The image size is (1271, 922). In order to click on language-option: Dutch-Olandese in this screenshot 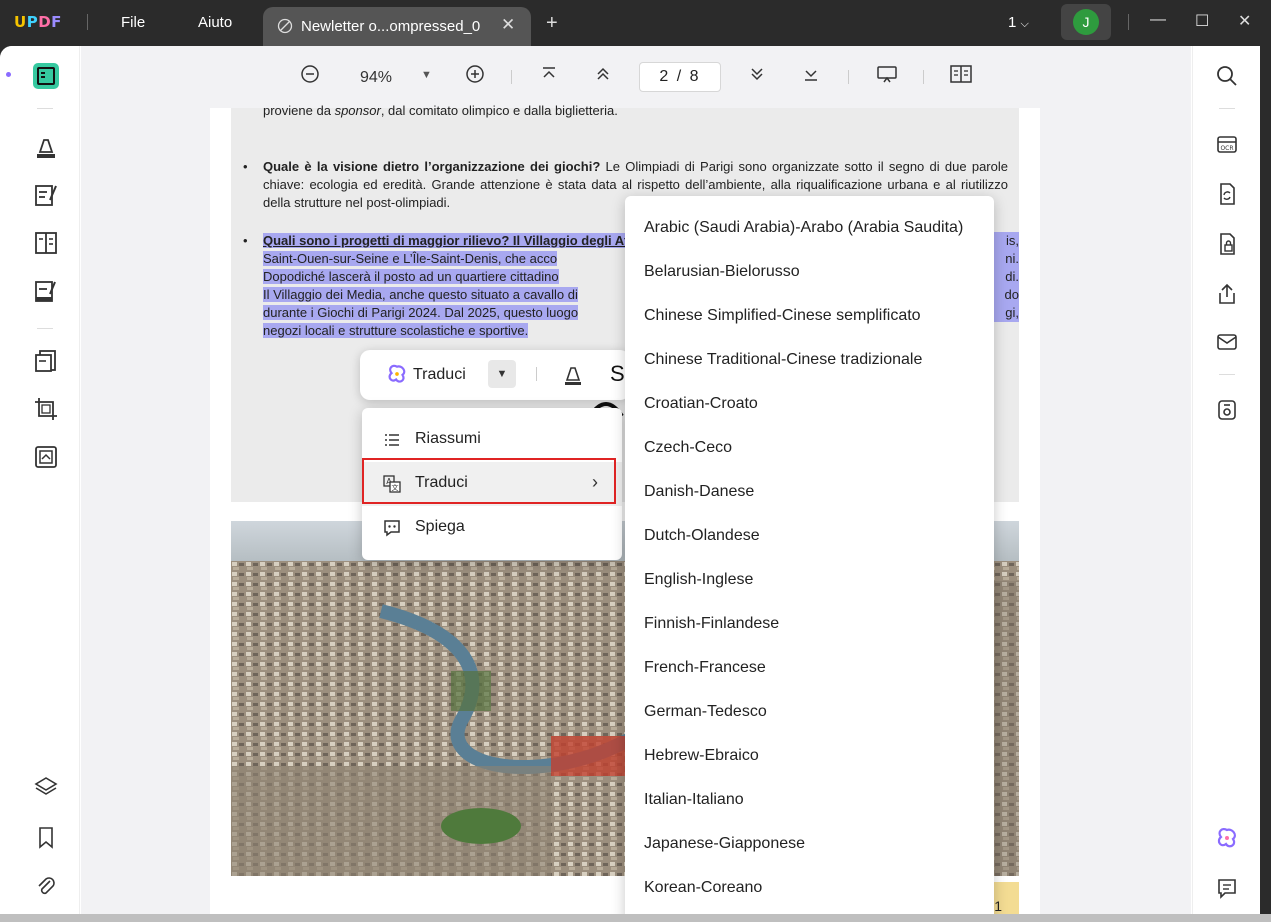, I will do `click(809, 536)`.